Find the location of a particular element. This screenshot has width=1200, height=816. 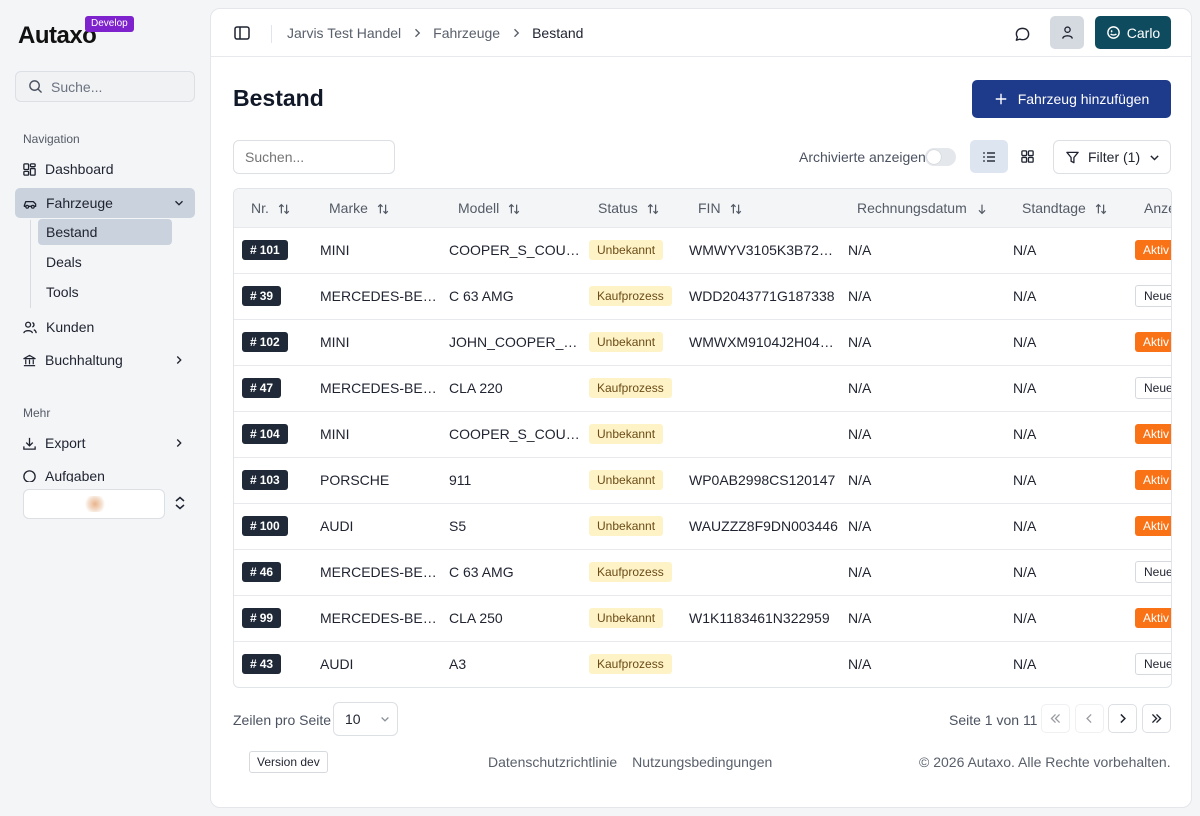

listing-badge: Neue is located at coordinates (1153, 664).